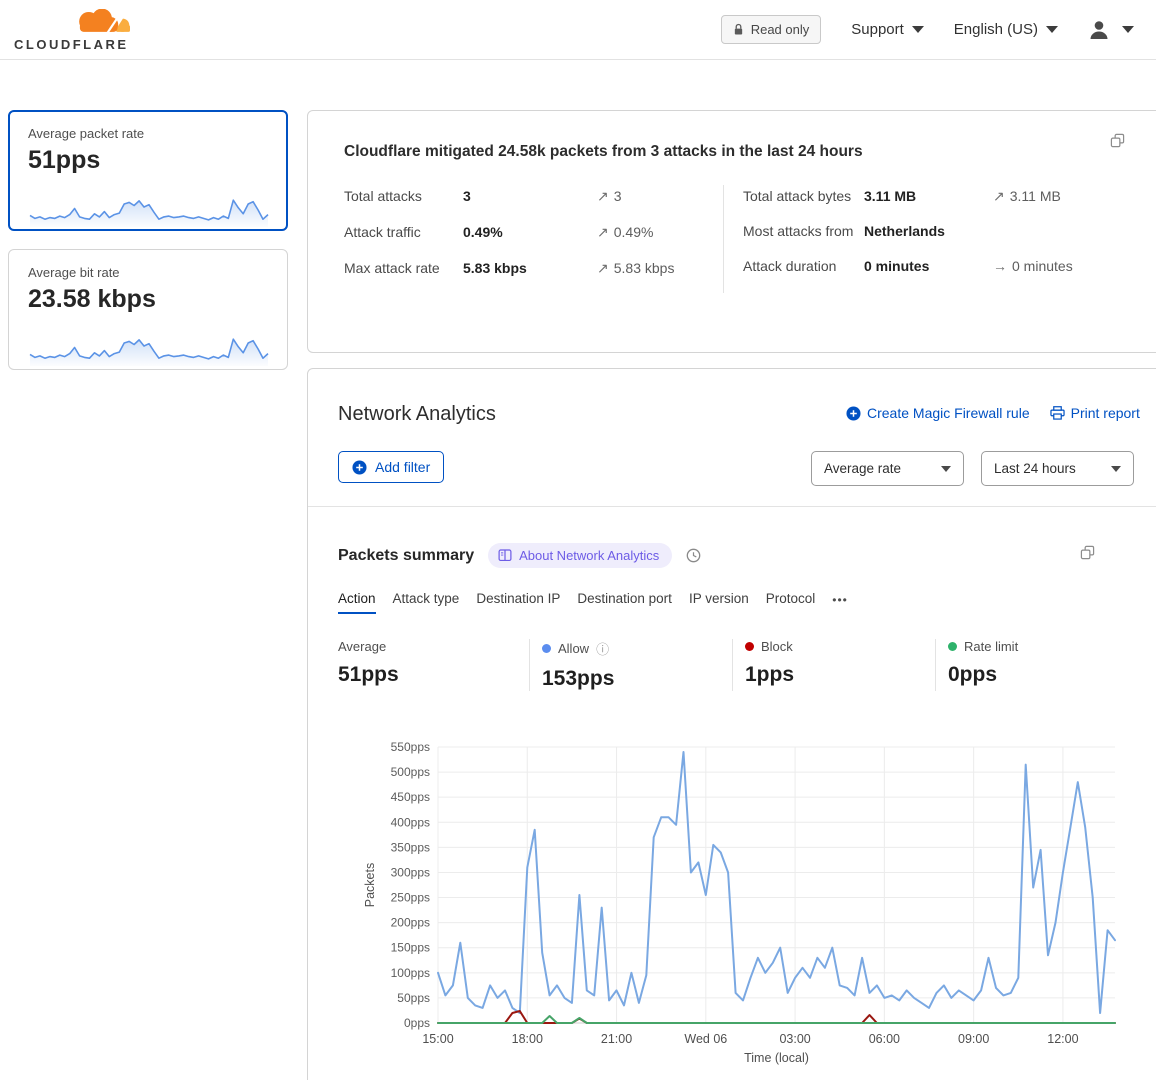 The image size is (1156, 1080). What do you see at coordinates (525, 196) in the screenshot?
I see `summary-row: Total attacks 3 ↗ 3` at bounding box center [525, 196].